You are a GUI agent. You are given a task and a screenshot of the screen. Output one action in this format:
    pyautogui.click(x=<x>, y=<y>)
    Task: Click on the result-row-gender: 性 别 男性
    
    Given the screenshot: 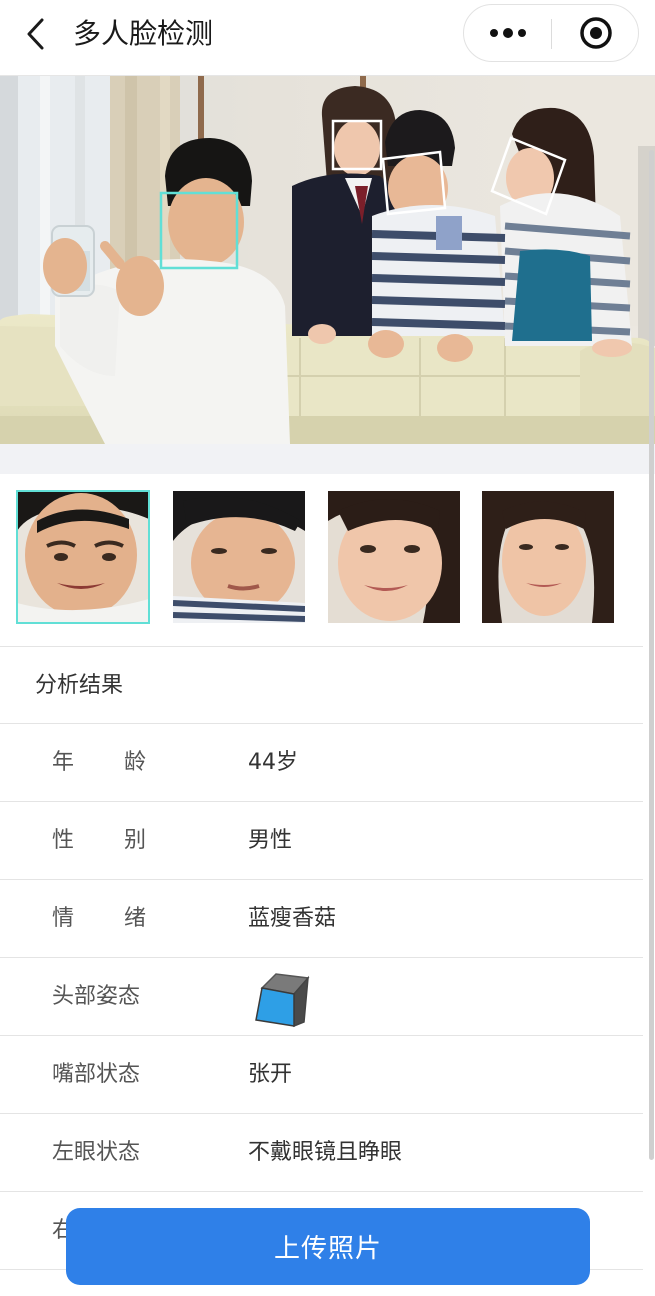 What is the action you would take?
    pyautogui.click(x=321, y=841)
    